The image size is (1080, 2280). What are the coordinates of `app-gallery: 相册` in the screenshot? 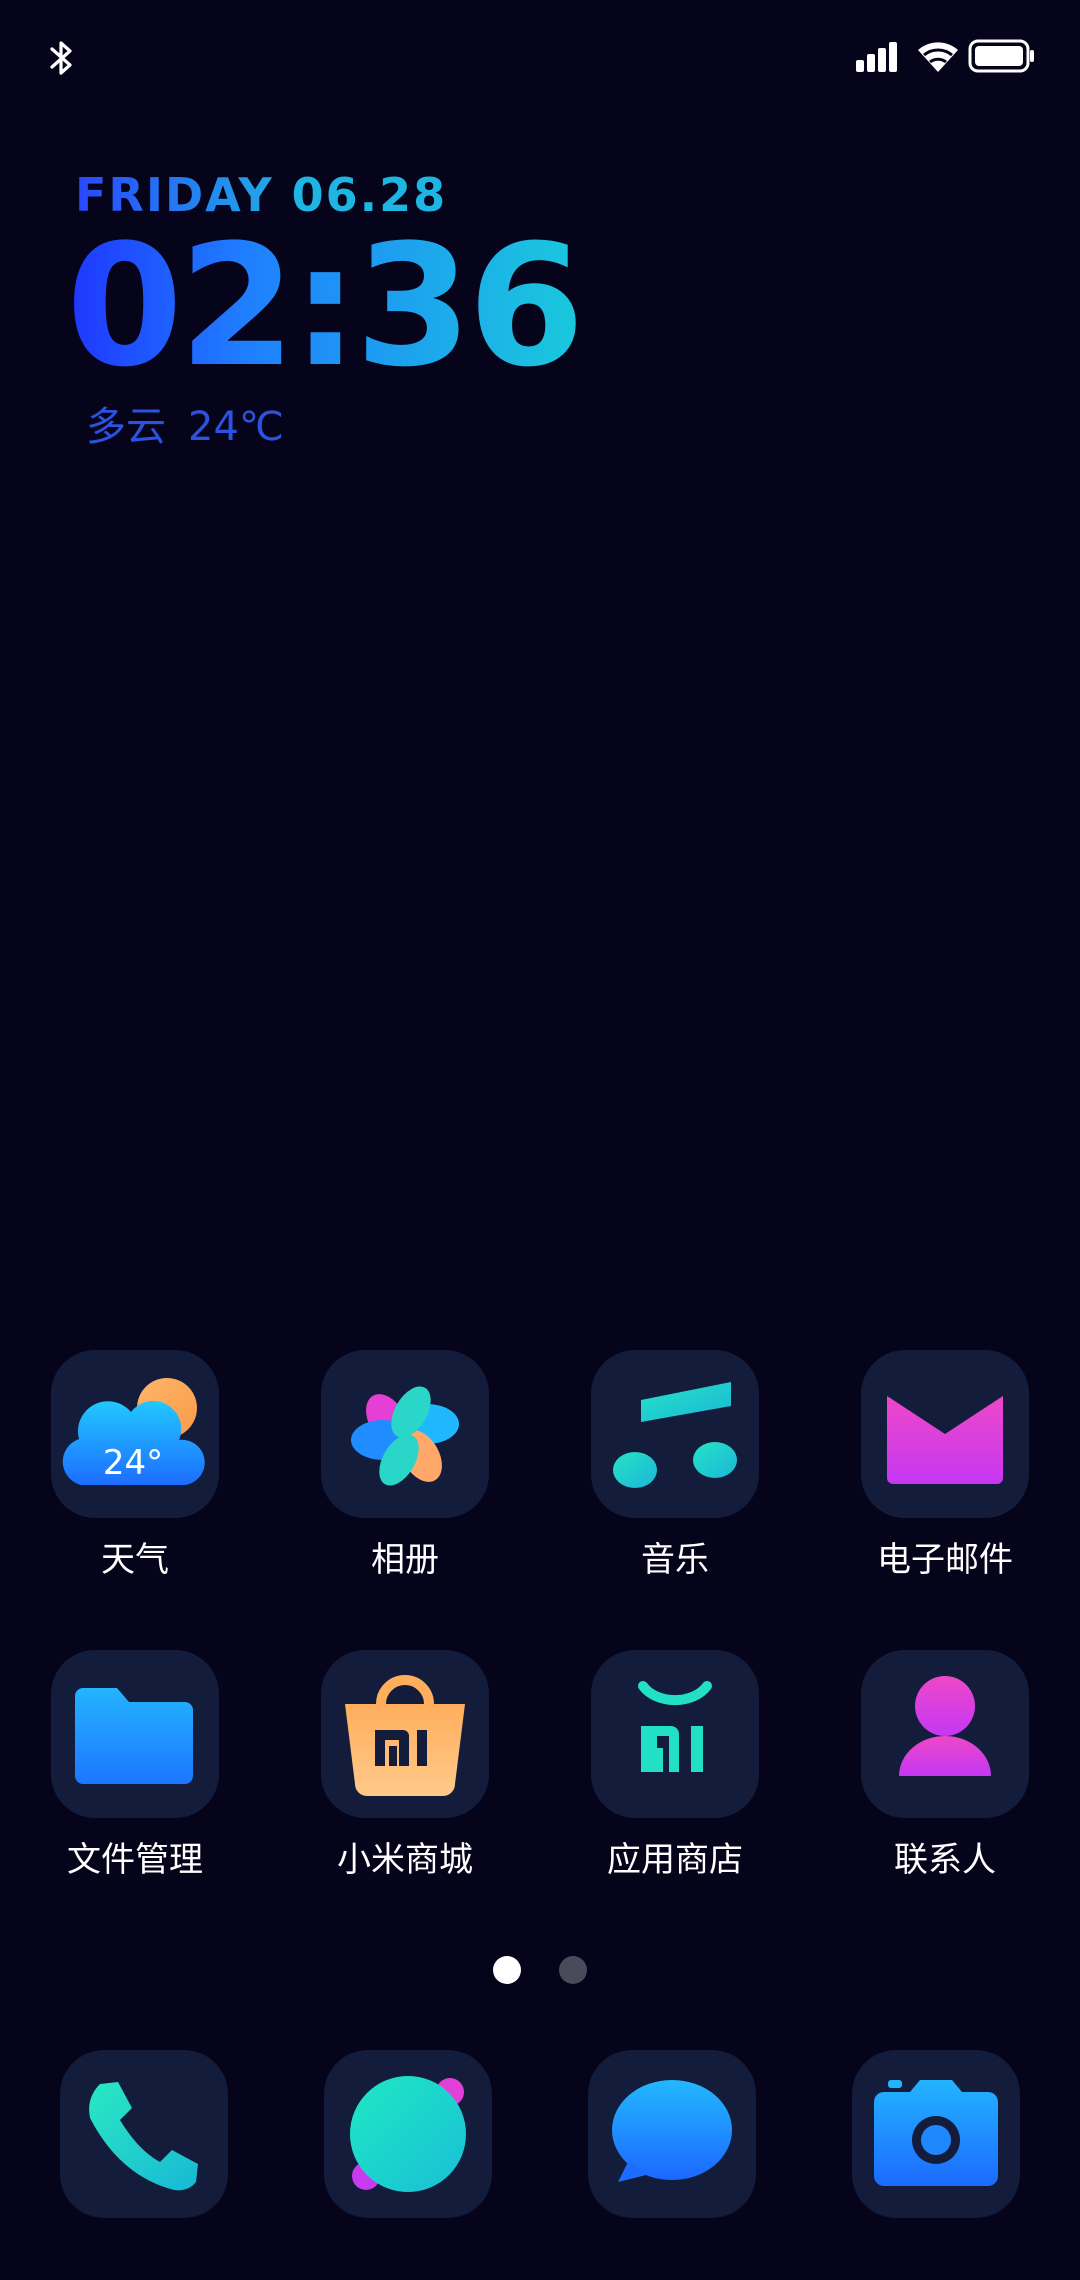 It's located at (405, 1470).